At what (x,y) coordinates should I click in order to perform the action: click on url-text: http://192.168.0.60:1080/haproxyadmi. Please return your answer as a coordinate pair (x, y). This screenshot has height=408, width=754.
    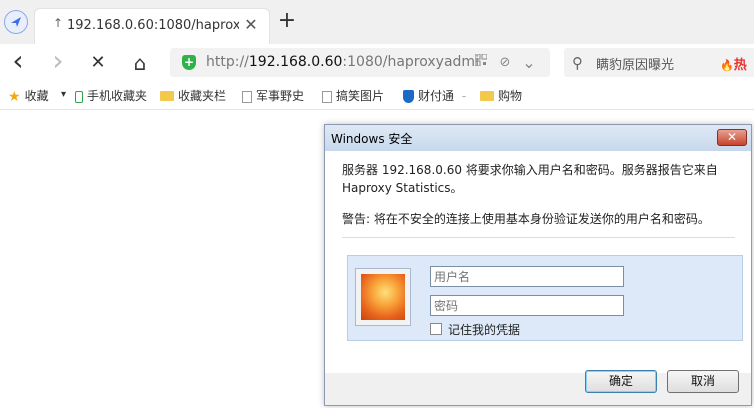
    Looking at the image, I should click on (342, 62).